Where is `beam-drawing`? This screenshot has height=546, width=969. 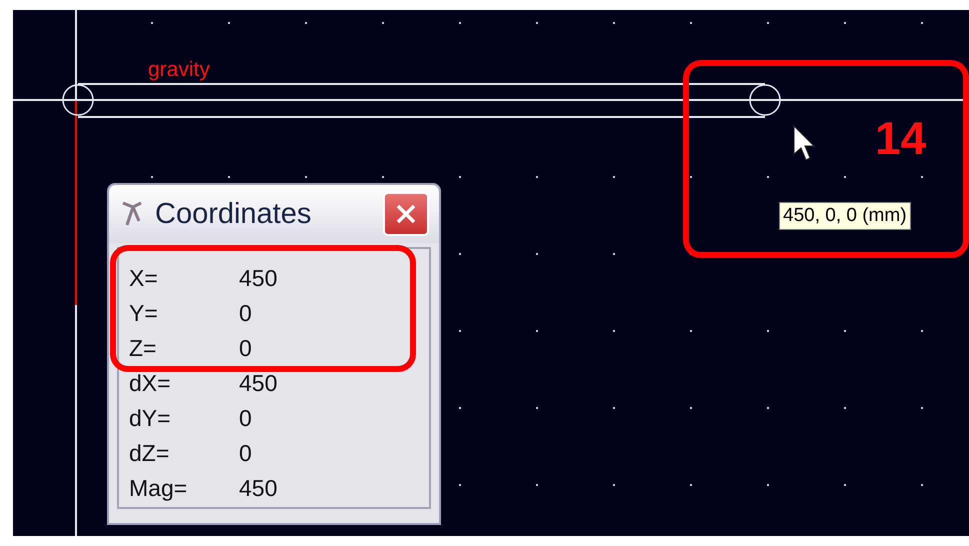 beam-drawing is located at coordinates (421, 100).